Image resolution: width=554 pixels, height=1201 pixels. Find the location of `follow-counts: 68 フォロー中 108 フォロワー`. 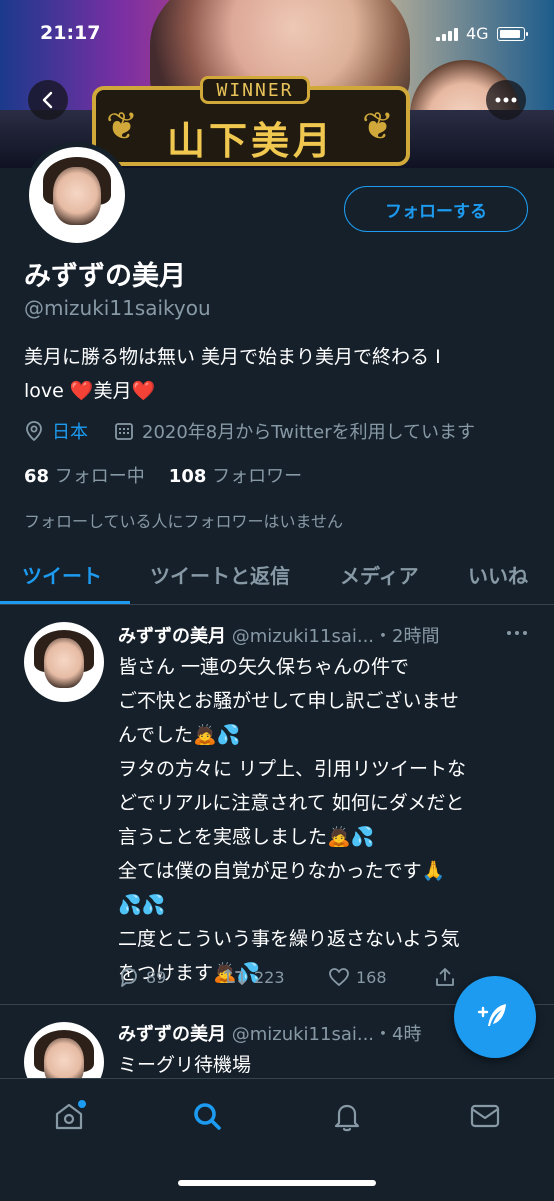

follow-counts: 68 フォロー中 108 フォロワー is located at coordinates (163, 475).